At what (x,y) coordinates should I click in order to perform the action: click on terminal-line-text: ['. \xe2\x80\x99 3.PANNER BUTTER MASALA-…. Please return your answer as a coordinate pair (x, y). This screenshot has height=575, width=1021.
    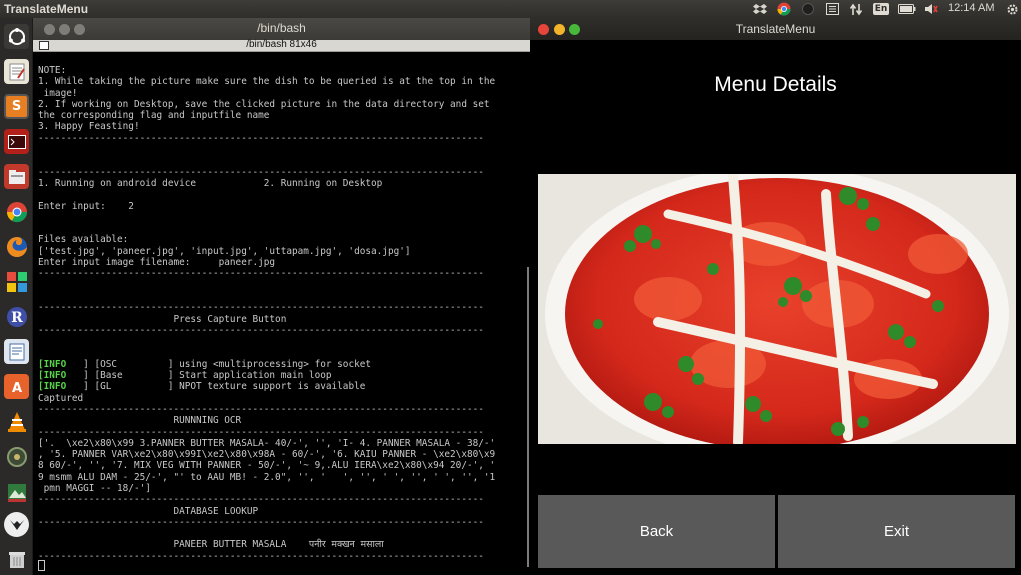
    Looking at the image, I should click on (267, 443).